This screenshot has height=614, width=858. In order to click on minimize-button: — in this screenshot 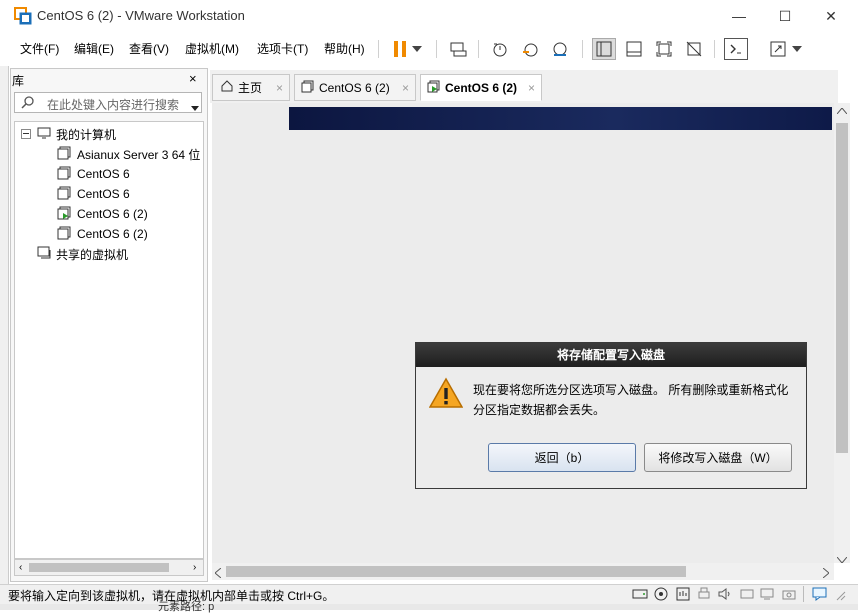, I will do `click(739, 16)`.